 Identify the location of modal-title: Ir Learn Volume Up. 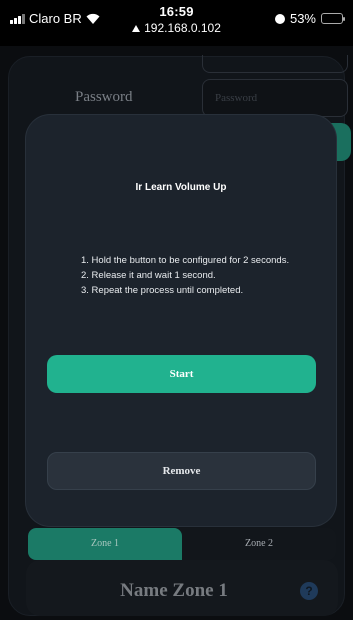
(181, 187).